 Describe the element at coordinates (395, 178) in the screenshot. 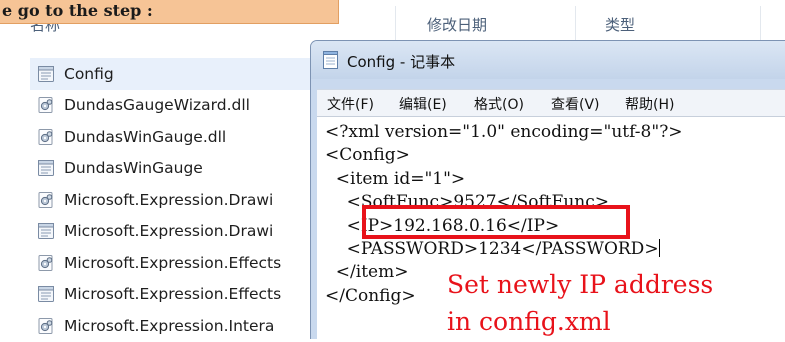

I see `xml-line: <item id="1">` at that location.